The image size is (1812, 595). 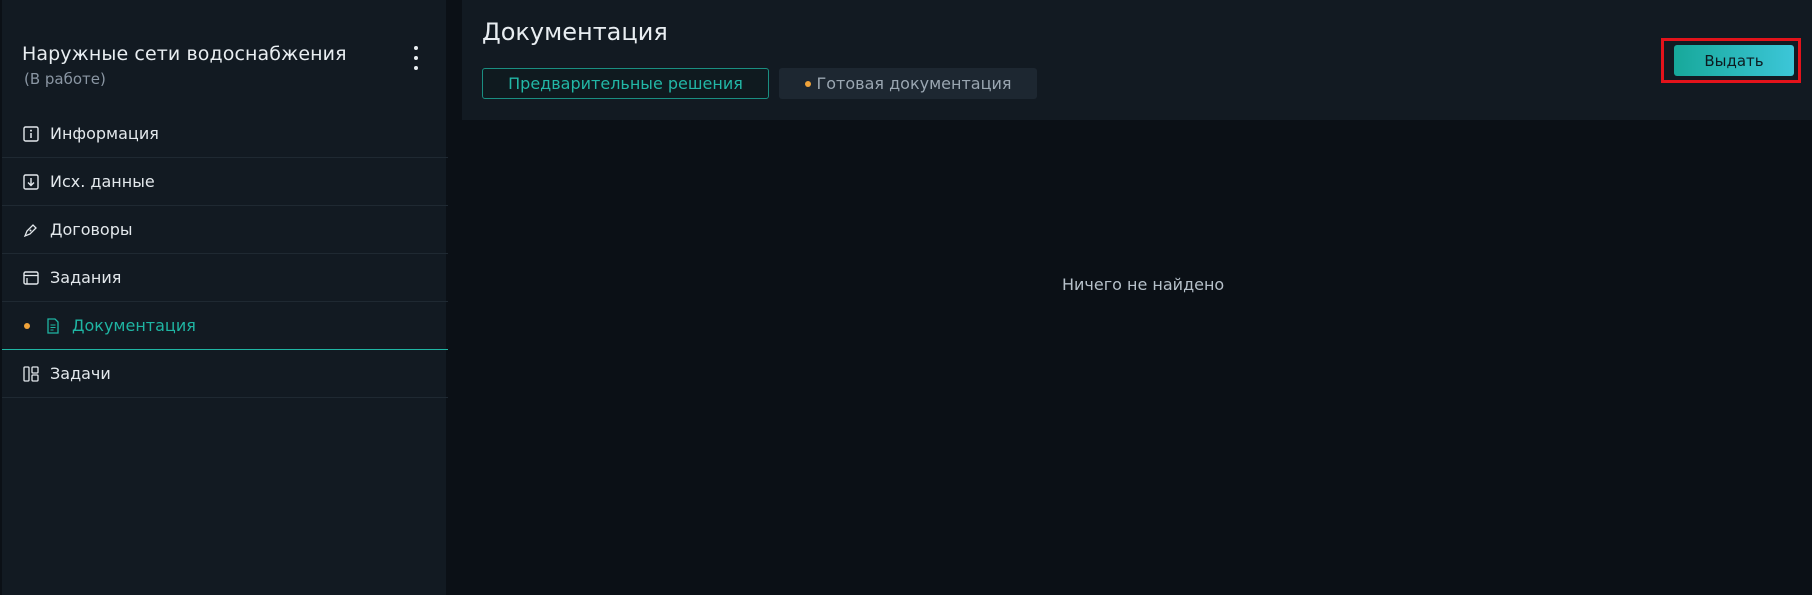 What do you see at coordinates (104, 133) in the screenshot?
I see `sidebar-item-label: Информация` at bounding box center [104, 133].